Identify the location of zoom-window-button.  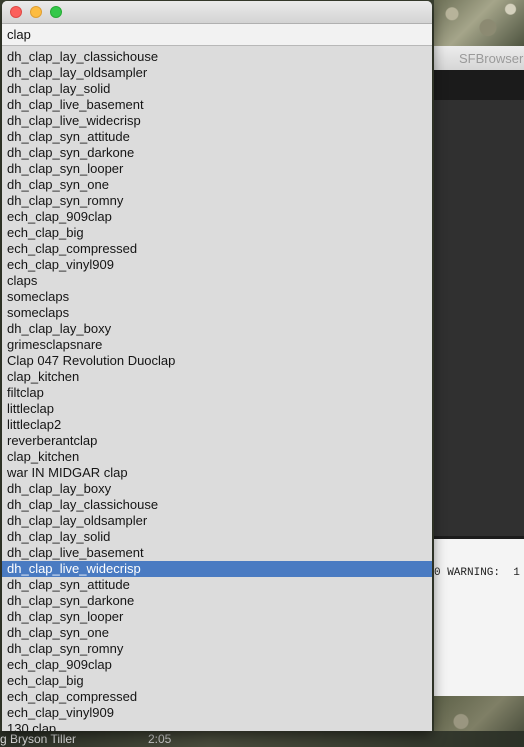
(56, 12).